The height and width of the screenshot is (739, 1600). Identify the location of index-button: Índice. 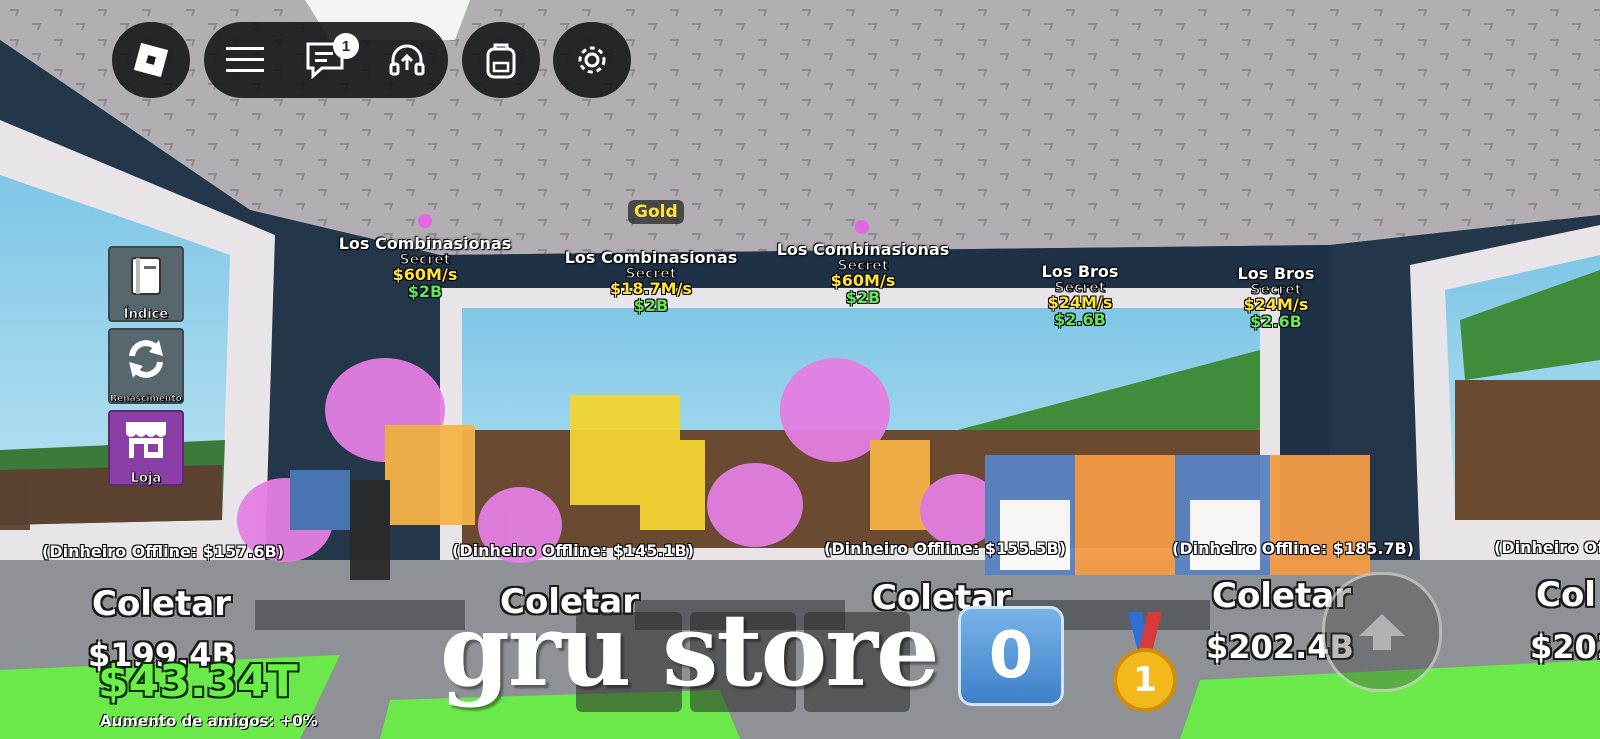
(146, 284).